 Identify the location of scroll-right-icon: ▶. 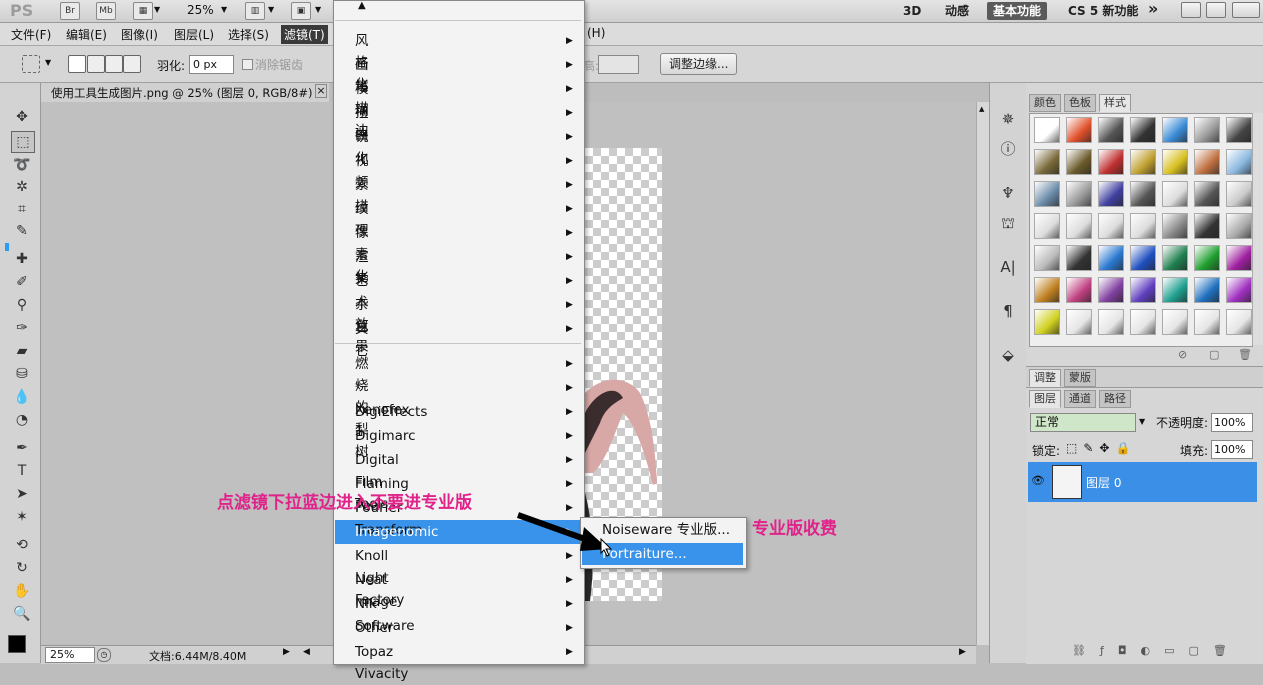
(962, 652).